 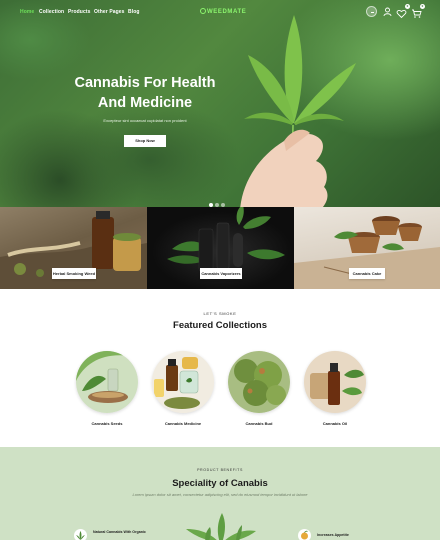 I want to click on cart-count-badge: 0, so click(x=422, y=6).